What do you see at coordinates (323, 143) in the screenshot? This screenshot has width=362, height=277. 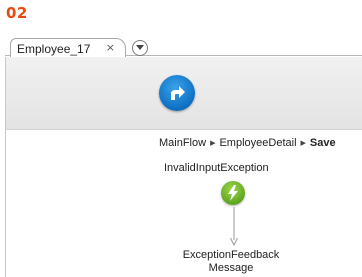 I see `breadcrumb-item-save: Save` at bounding box center [323, 143].